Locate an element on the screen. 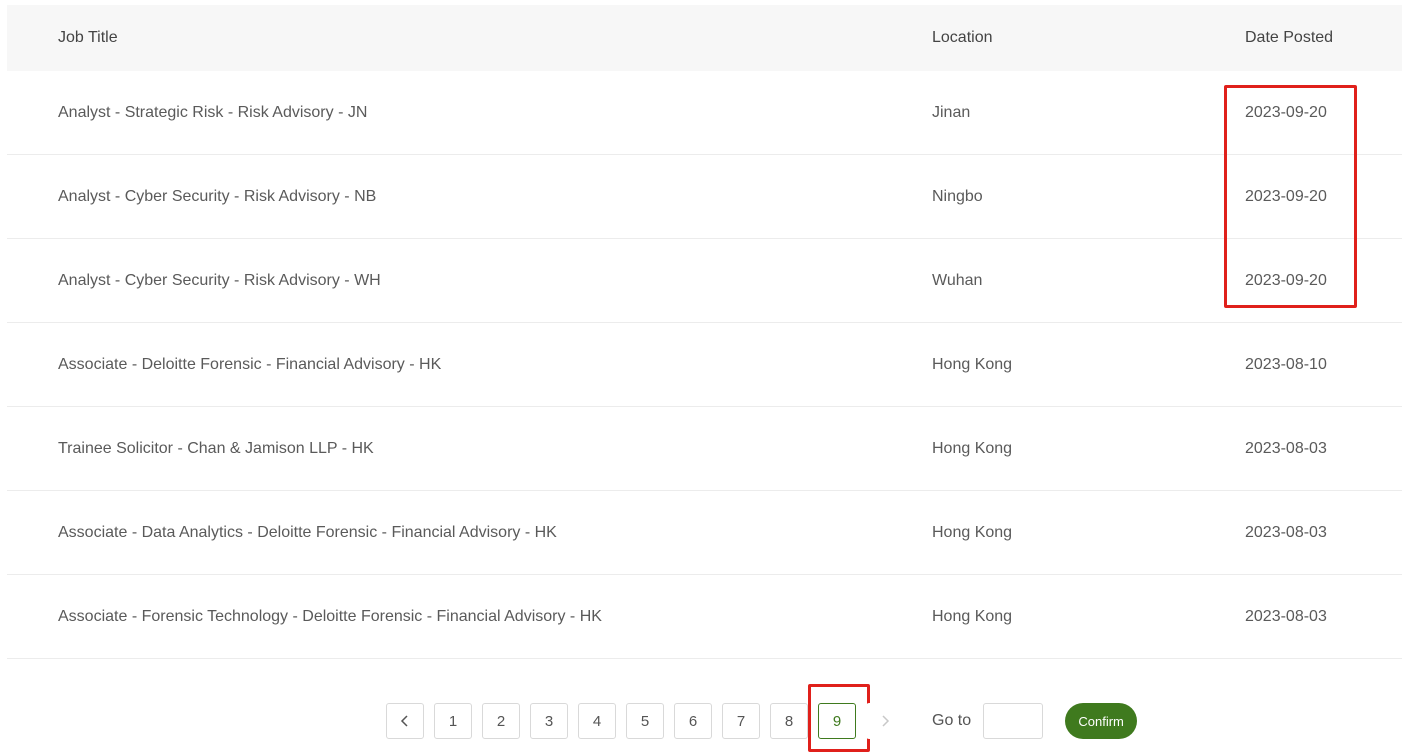 This screenshot has width=1426, height=756. prev-page-button is located at coordinates (405, 721).